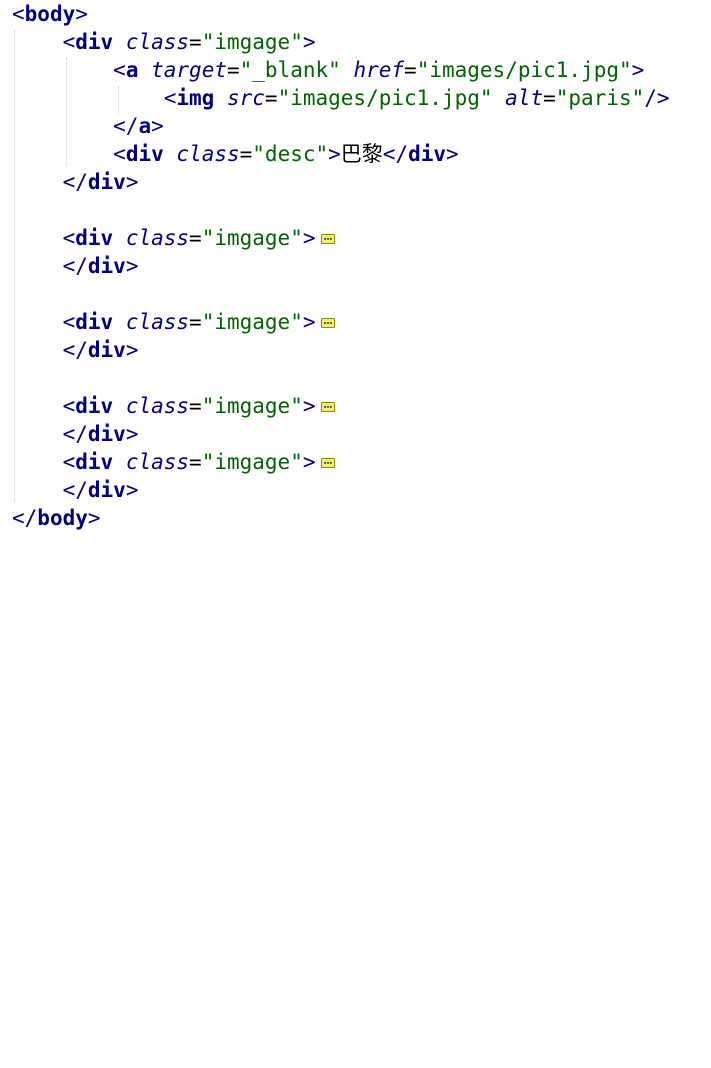 The height and width of the screenshot is (1068, 711). What do you see at coordinates (290, 154) in the screenshot?
I see `attribute-value: "desc"` at bounding box center [290, 154].